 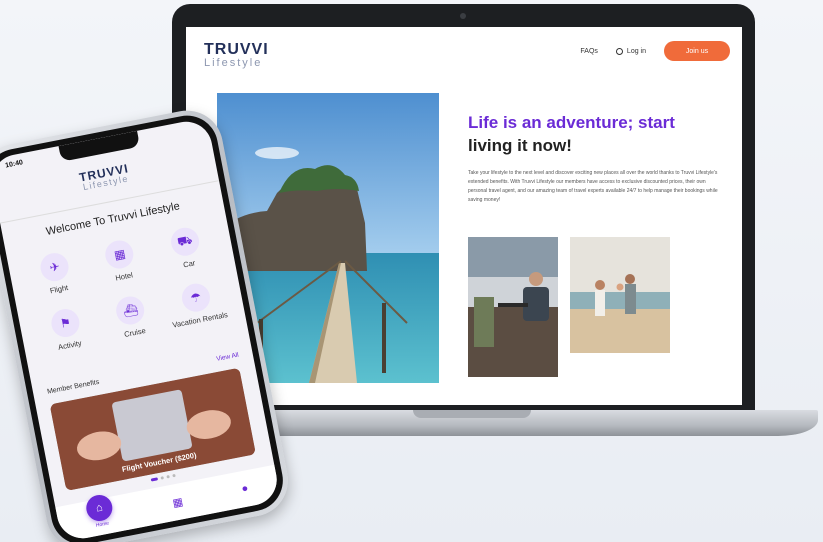 What do you see at coordinates (589, 51) in the screenshot?
I see `nav-faqs-link: FAQs` at bounding box center [589, 51].